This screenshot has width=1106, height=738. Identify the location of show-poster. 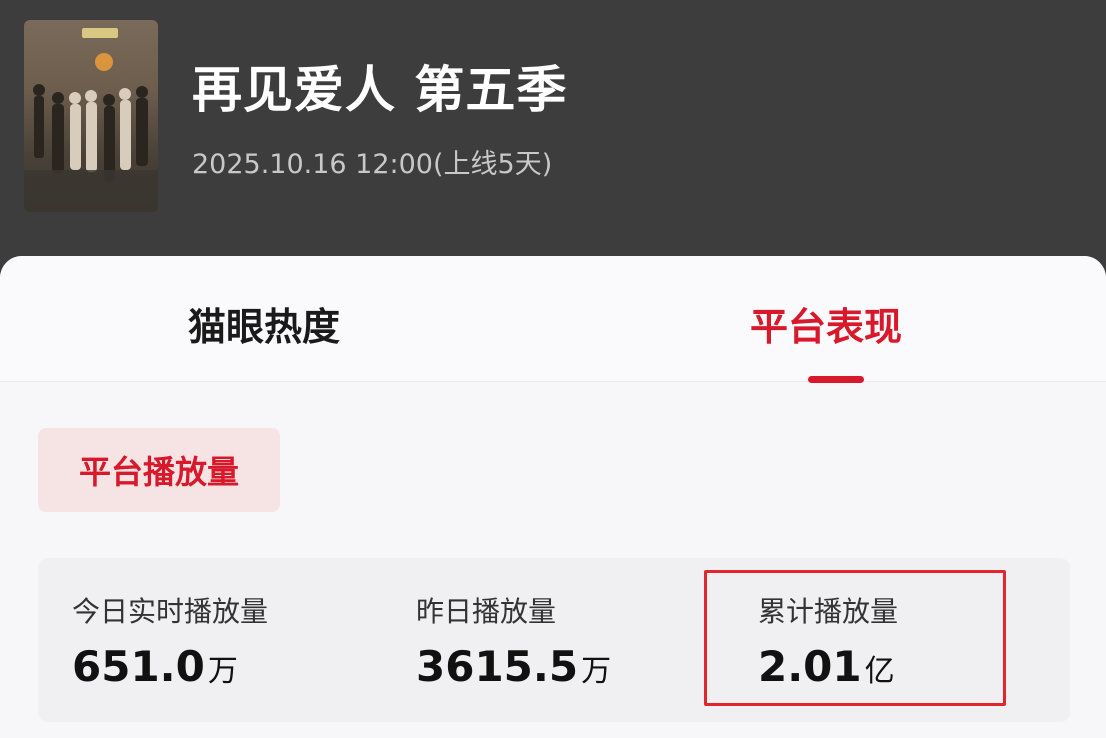
(91, 116).